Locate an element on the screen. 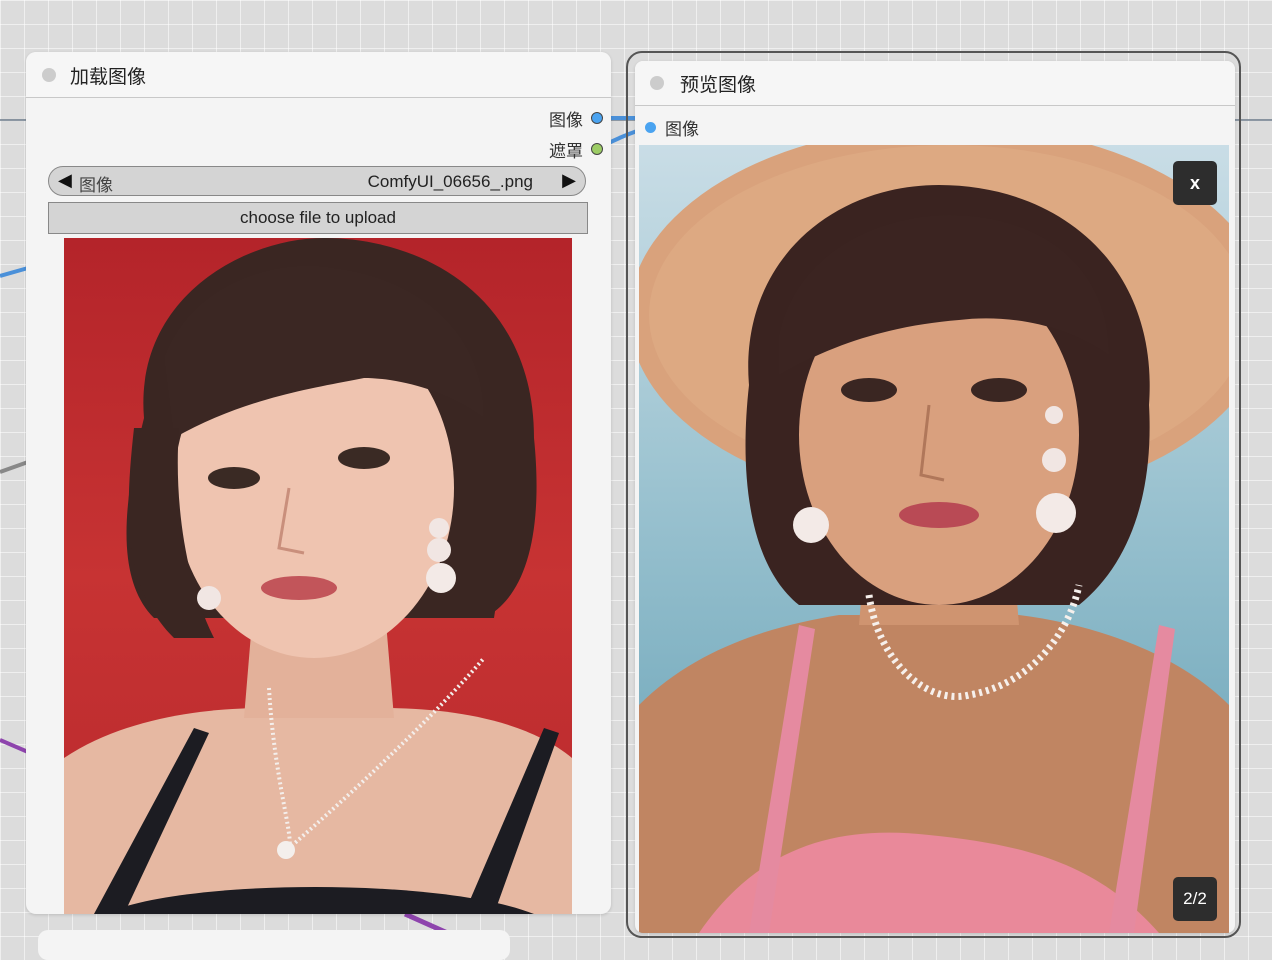 Image resolution: width=1272 pixels, height=960 pixels. input-slot-image: 图像 is located at coordinates (672, 127).